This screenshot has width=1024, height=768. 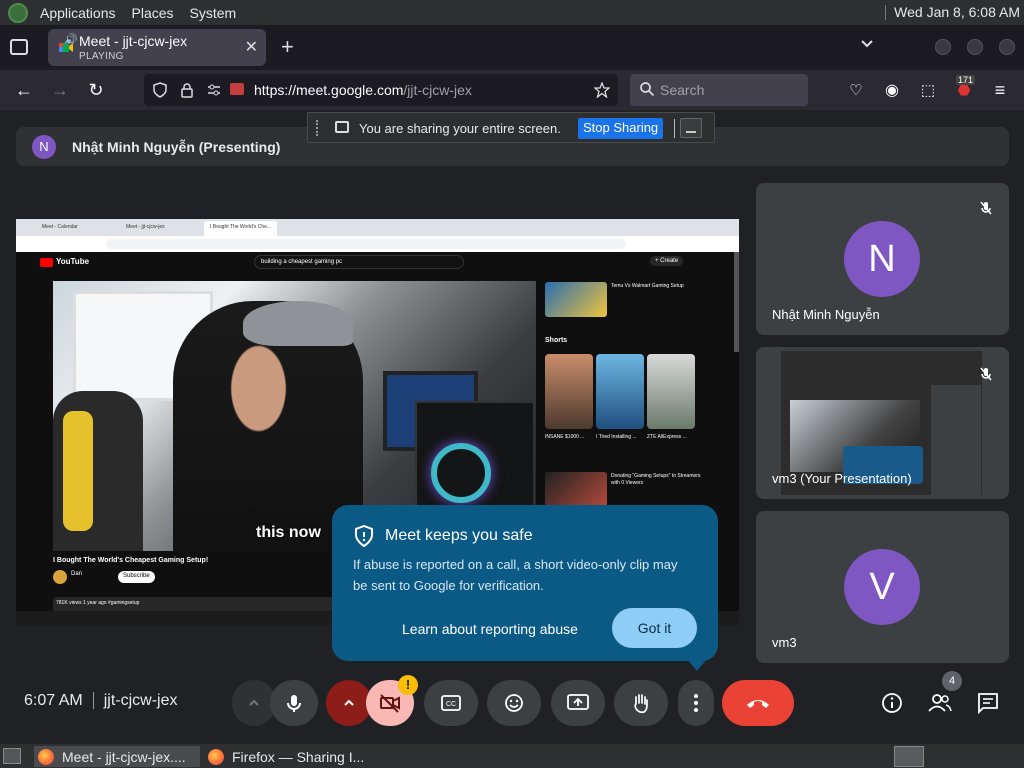 I want to click on account-icon: ◉, so click(x=892, y=90).